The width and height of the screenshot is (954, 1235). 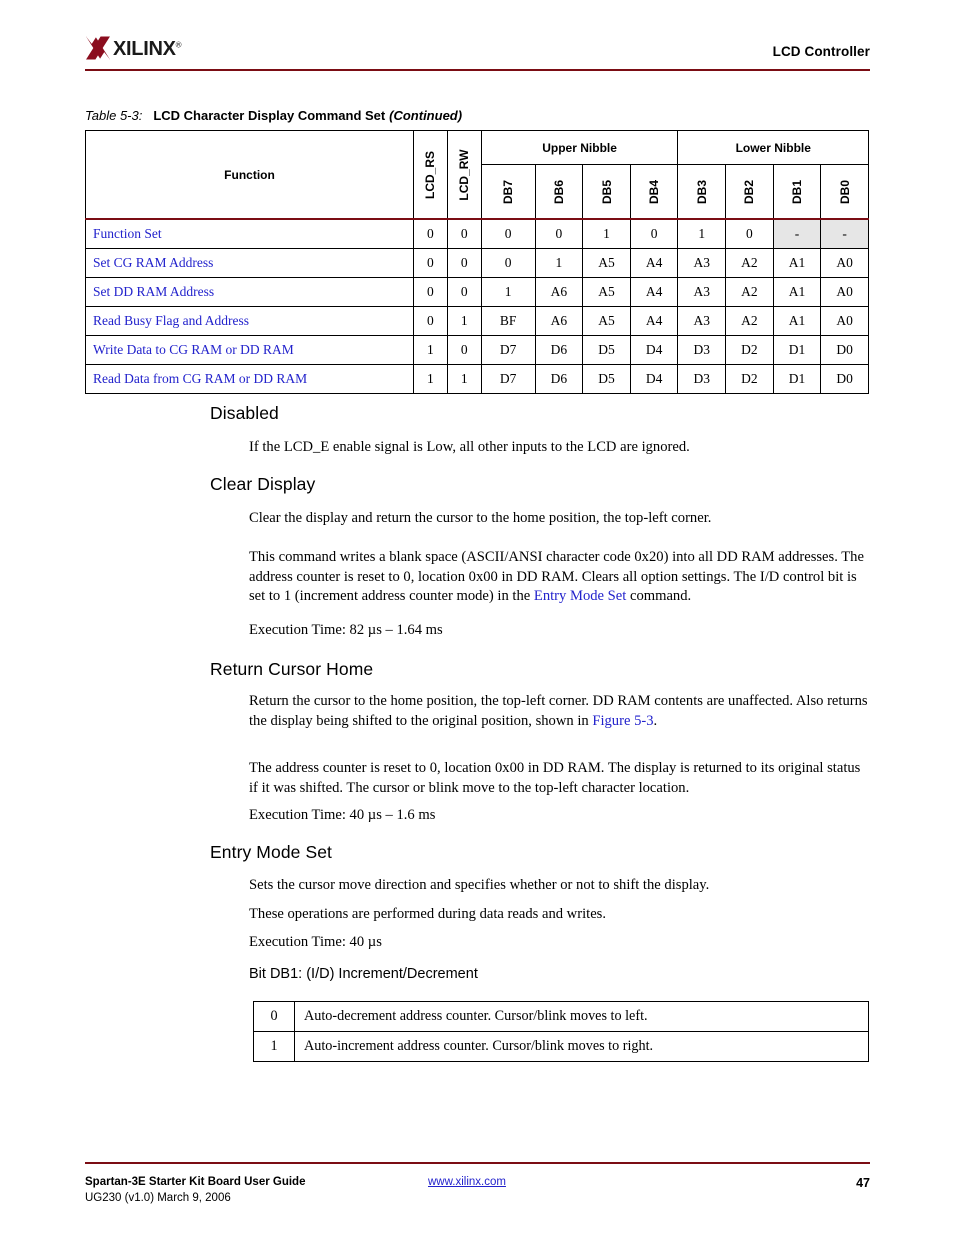 I want to click on footer-url-link: www.xilinx.com, so click(x=467, y=1182).